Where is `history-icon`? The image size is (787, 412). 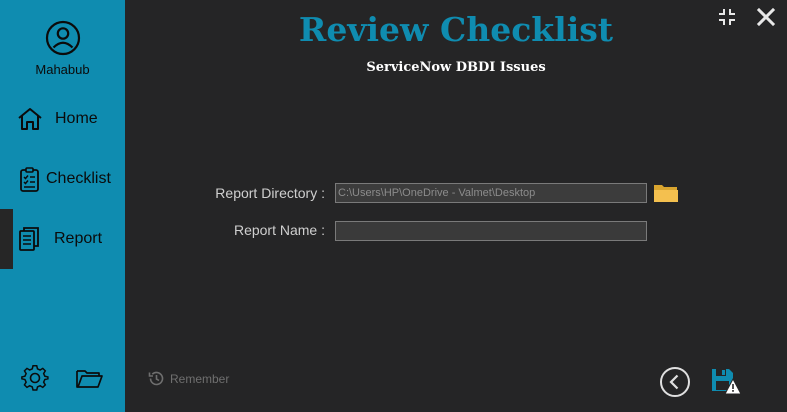
history-icon is located at coordinates (156, 378).